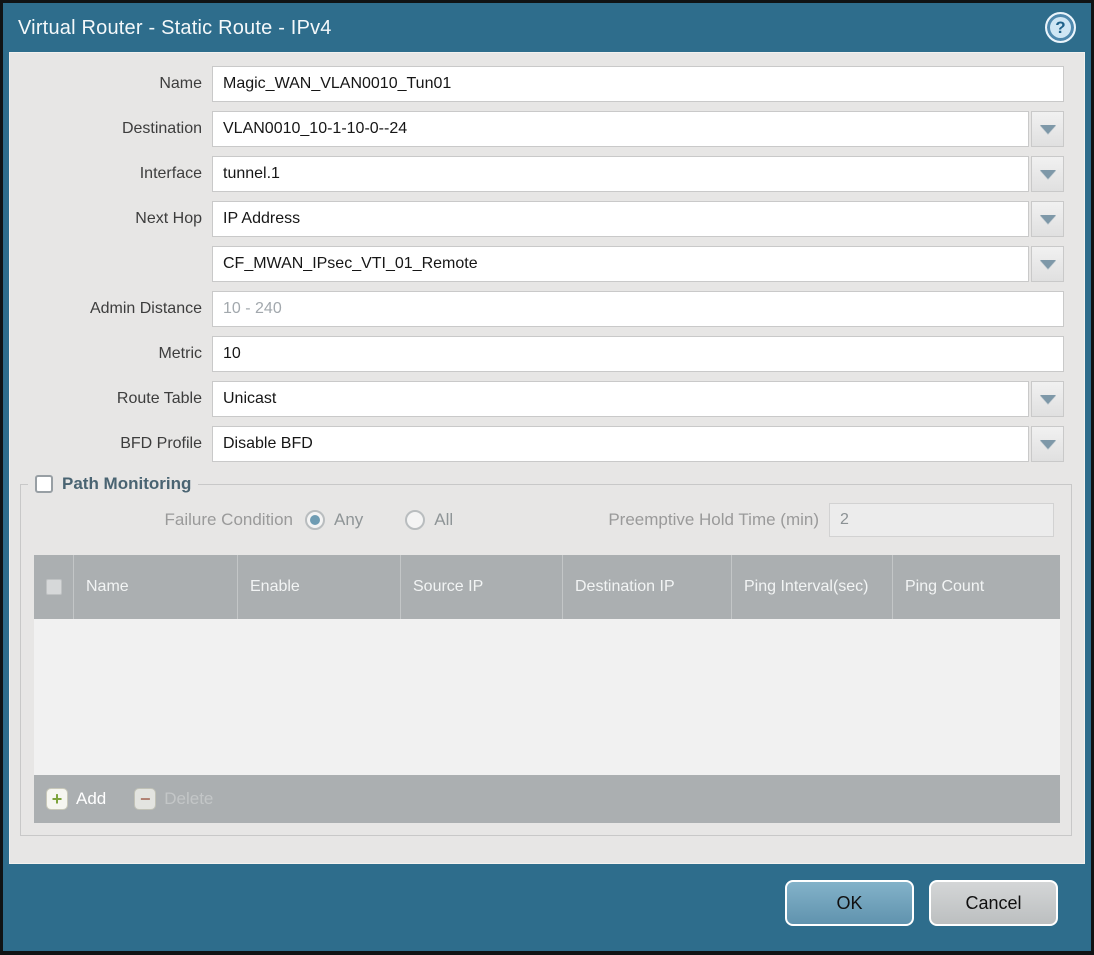 This screenshot has height=955, width=1094. I want to click on admin-distance-row: Admin Distance, so click(537, 309).